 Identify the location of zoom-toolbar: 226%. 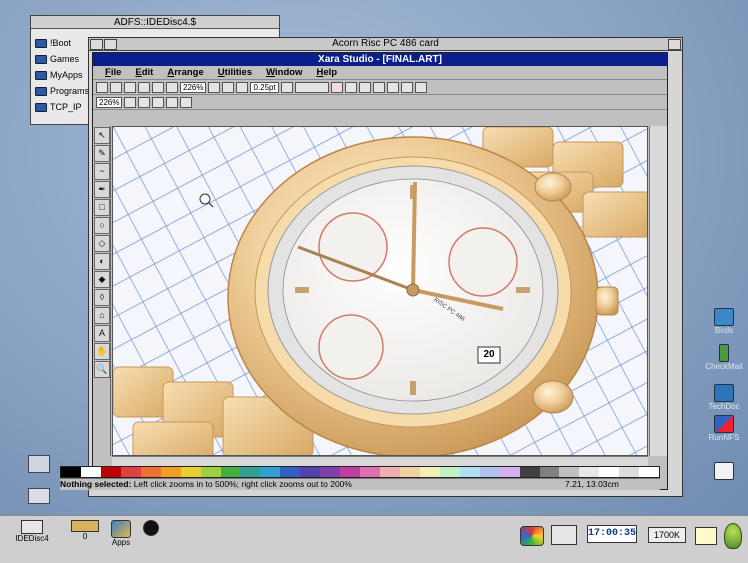
(380, 102).